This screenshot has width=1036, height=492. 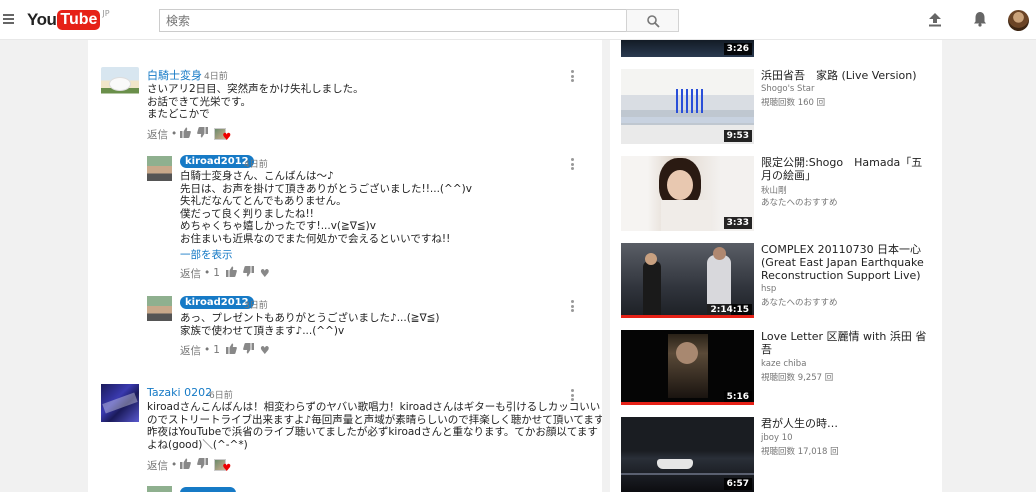 What do you see at coordinates (42, 19) in the screenshot?
I see `logo-you-text: You` at bounding box center [42, 19].